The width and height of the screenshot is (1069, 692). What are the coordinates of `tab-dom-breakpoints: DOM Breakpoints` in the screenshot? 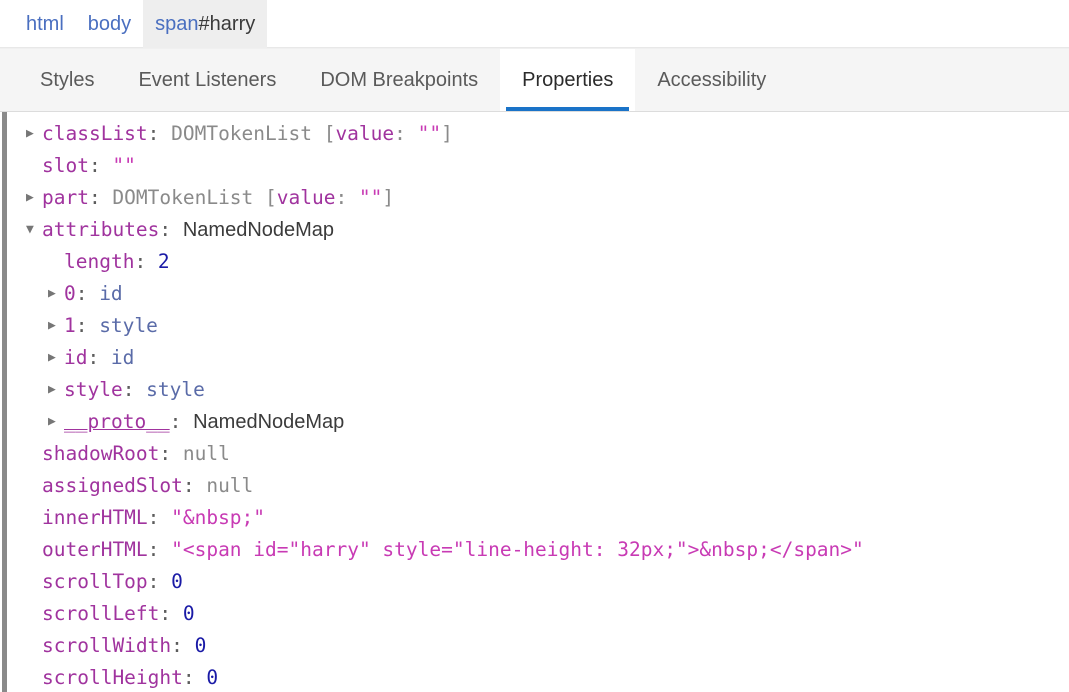 It's located at (399, 80).